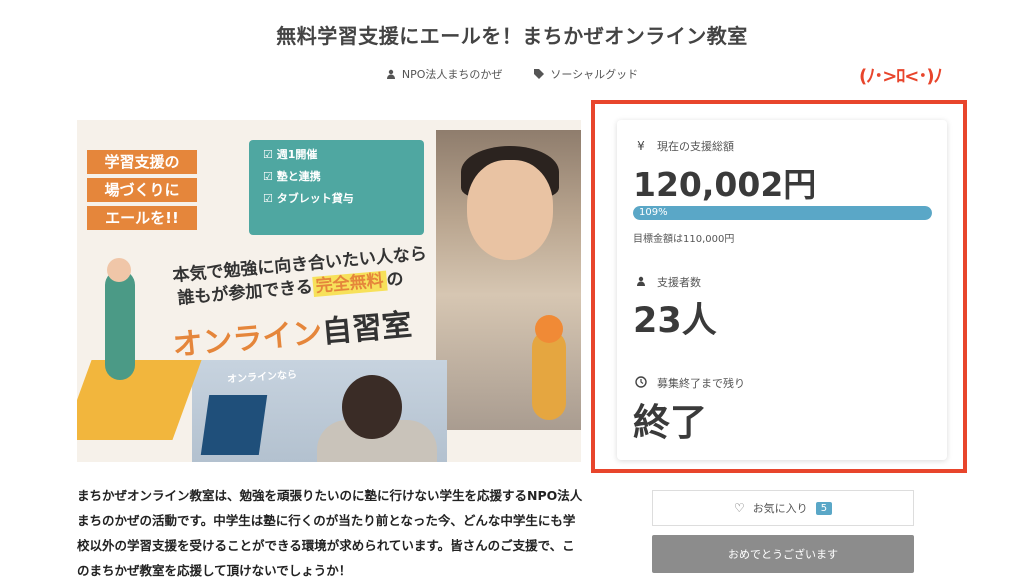 The image size is (1024, 585). What do you see at coordinates (292, 176) in the screenshot?
I see `feature-2: ☑ 塾と連携` at bounding box center [292, 176].